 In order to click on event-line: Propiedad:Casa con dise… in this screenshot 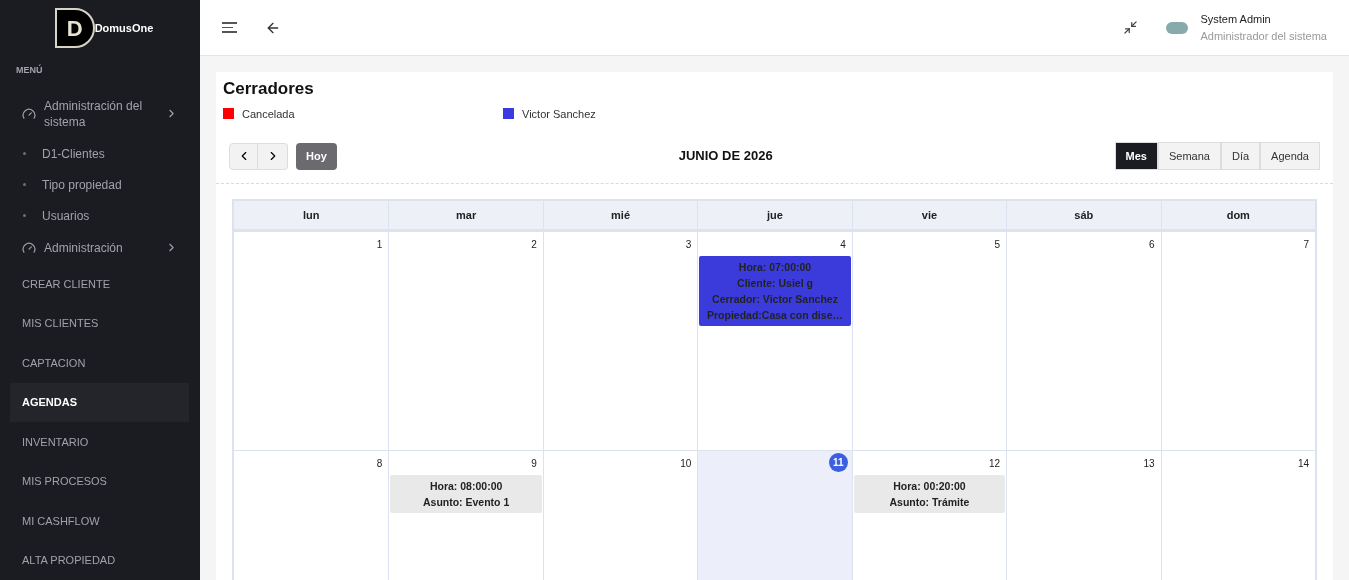, I will do `click(775, 315)`.